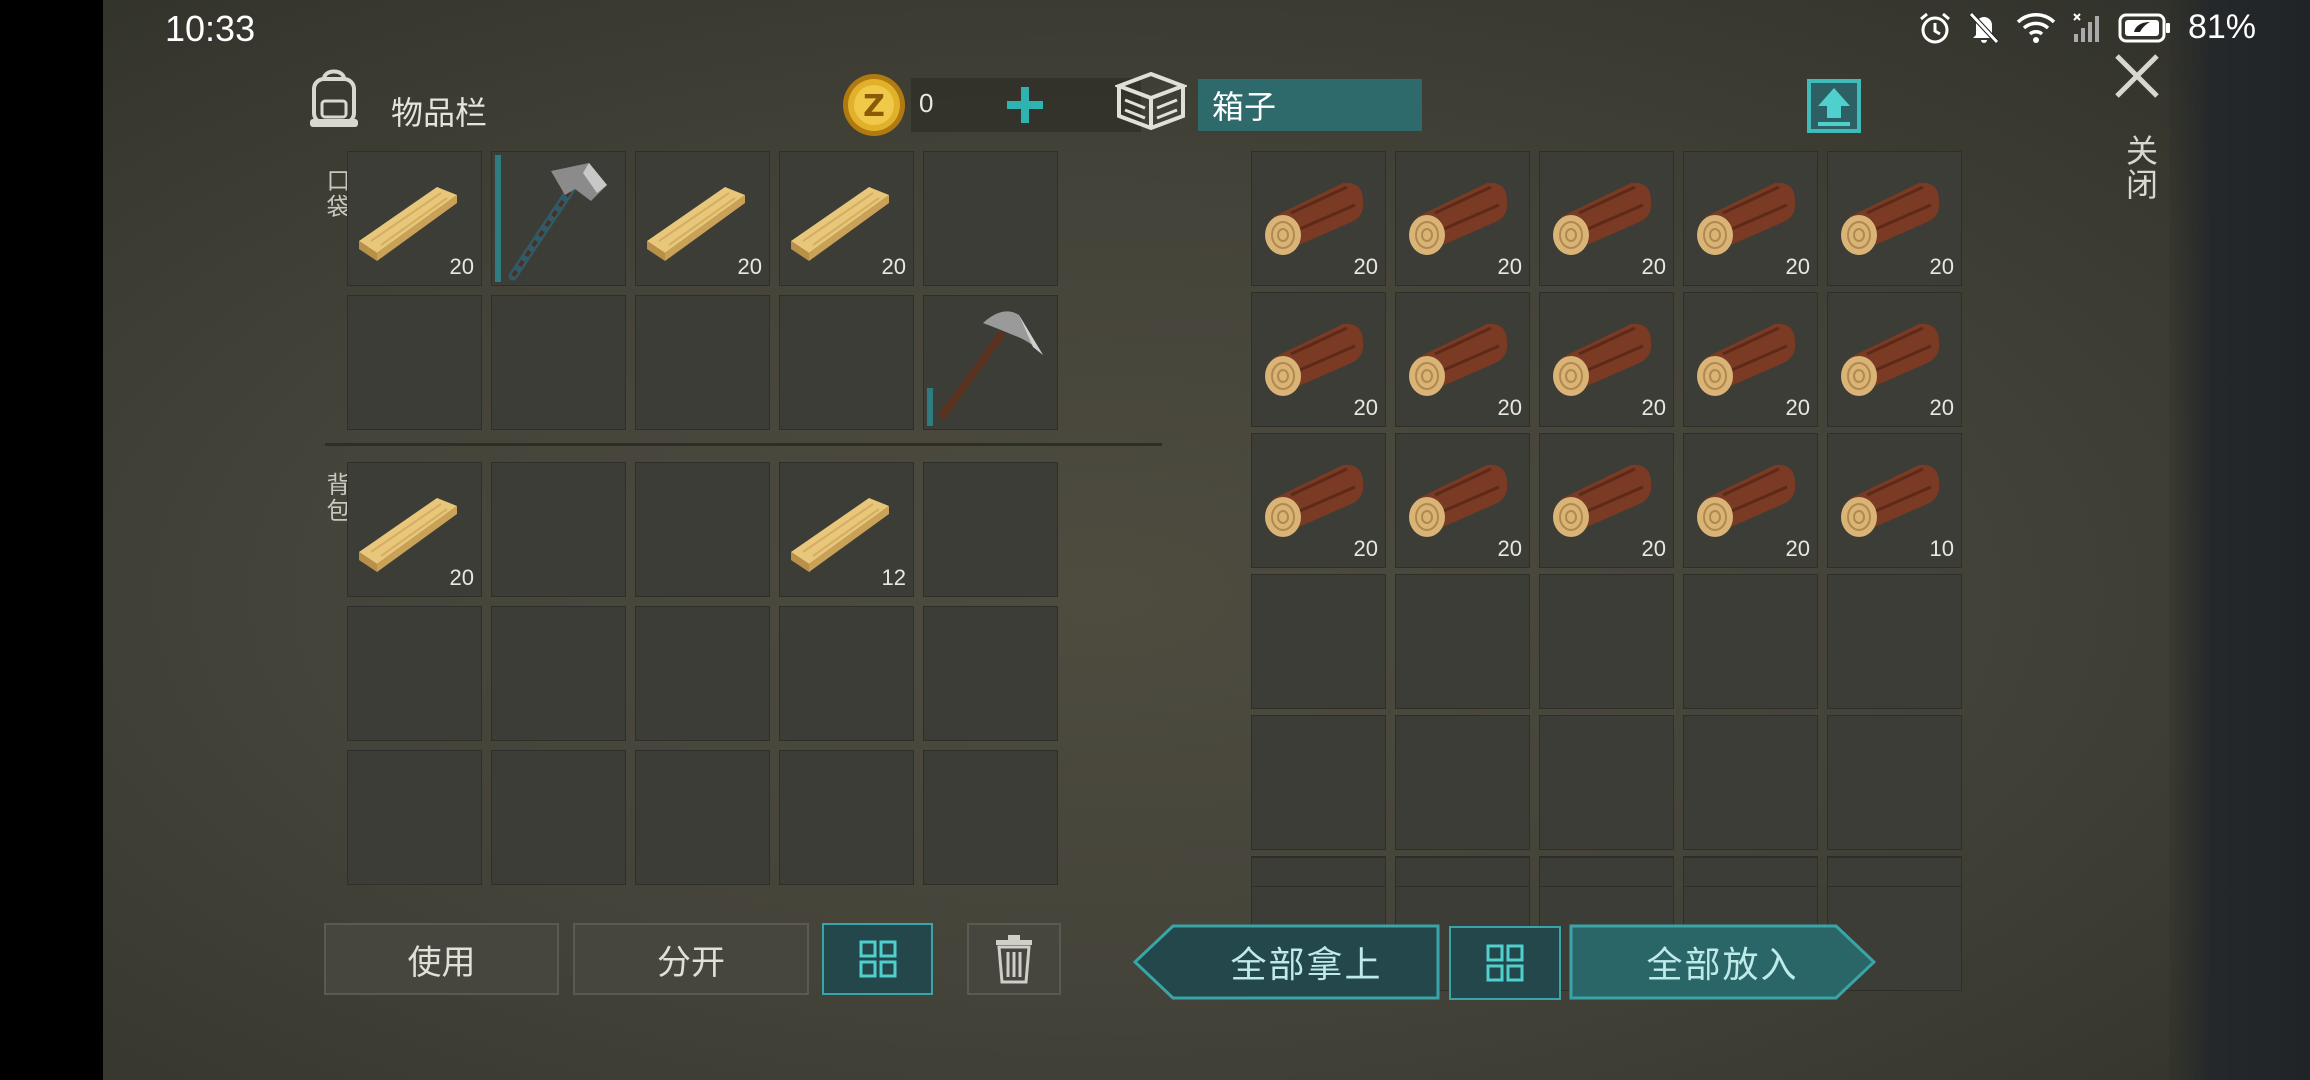 This screenshot has width=2310, height=1080. What do you see at coordinates (1306, 965) in the screenshot?
I see `take-all-label: 全部拿上` at bounding box center [1306, 965].